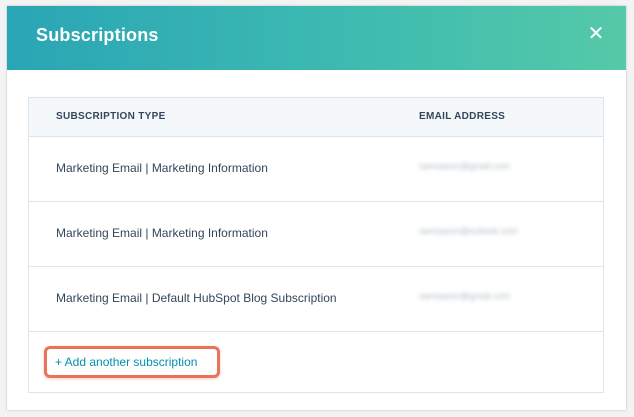 This screenshot has width=634, height=417. I want to click on close-icon: ✕, so click(596, 34).